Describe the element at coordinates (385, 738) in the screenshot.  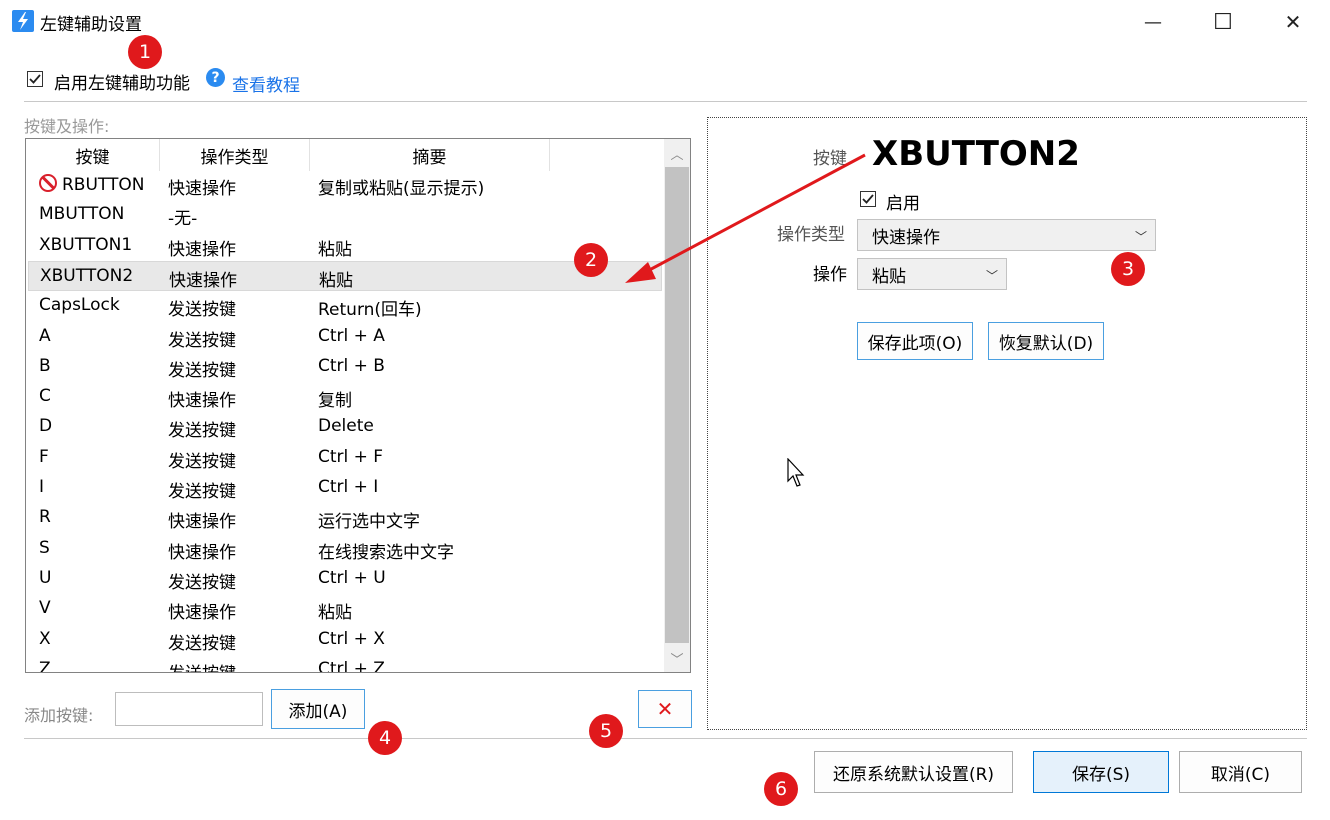
I see `annotation-badge-4: 4` at that location.